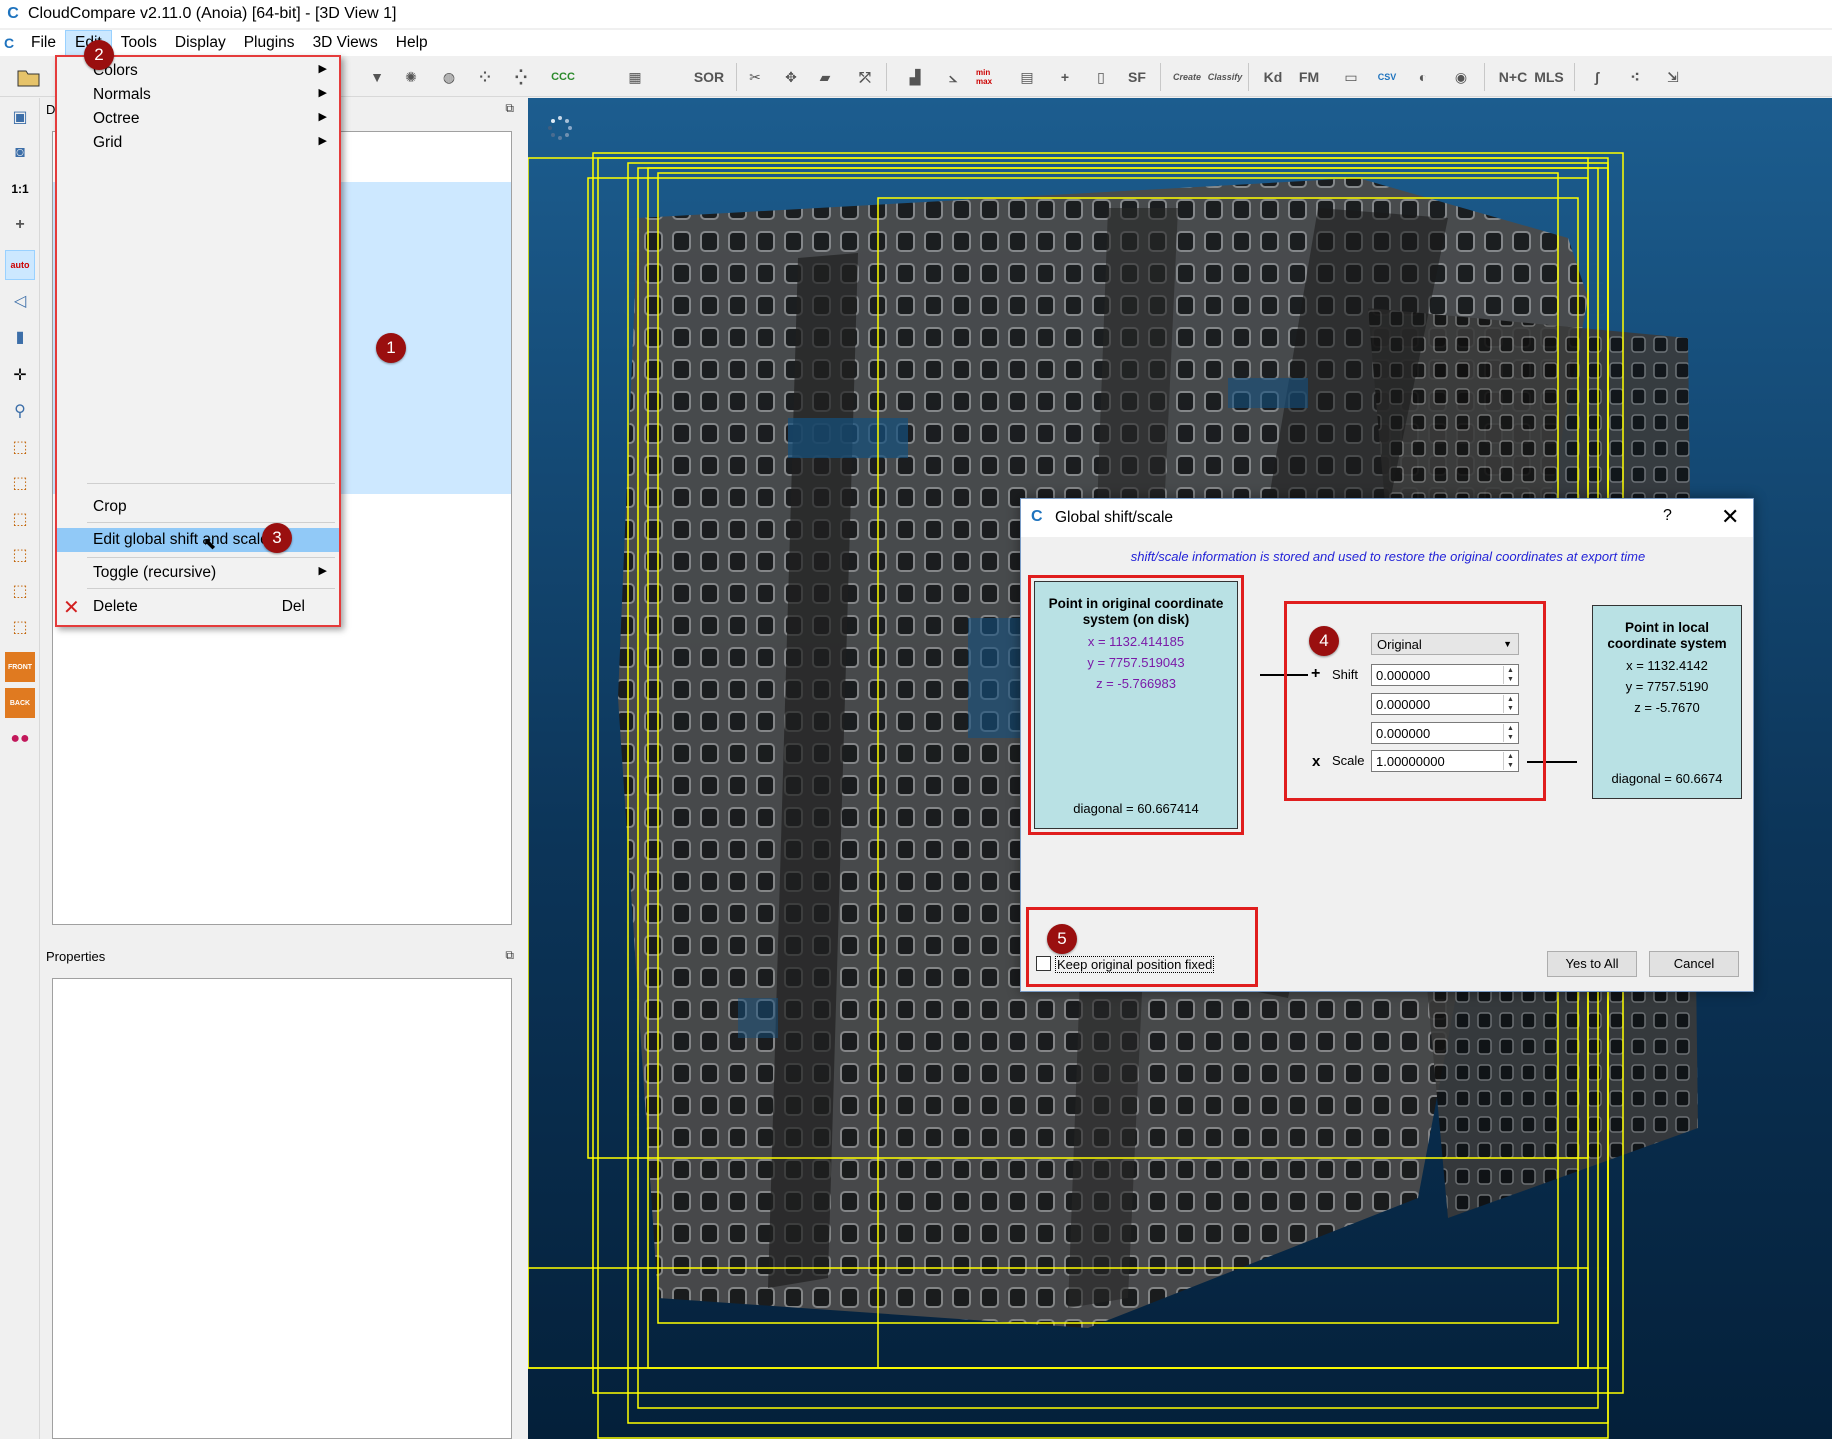  I want to click on mls-icon: MLS, so click(1549, 77).